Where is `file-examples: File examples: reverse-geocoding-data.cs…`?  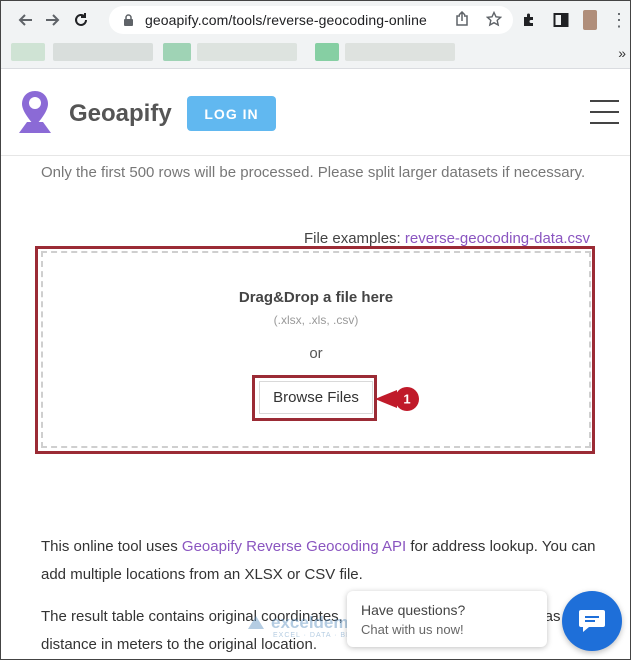 file-examples: File examples: reverse-geocoding-data.cs… is located at coordinates (447, 238).